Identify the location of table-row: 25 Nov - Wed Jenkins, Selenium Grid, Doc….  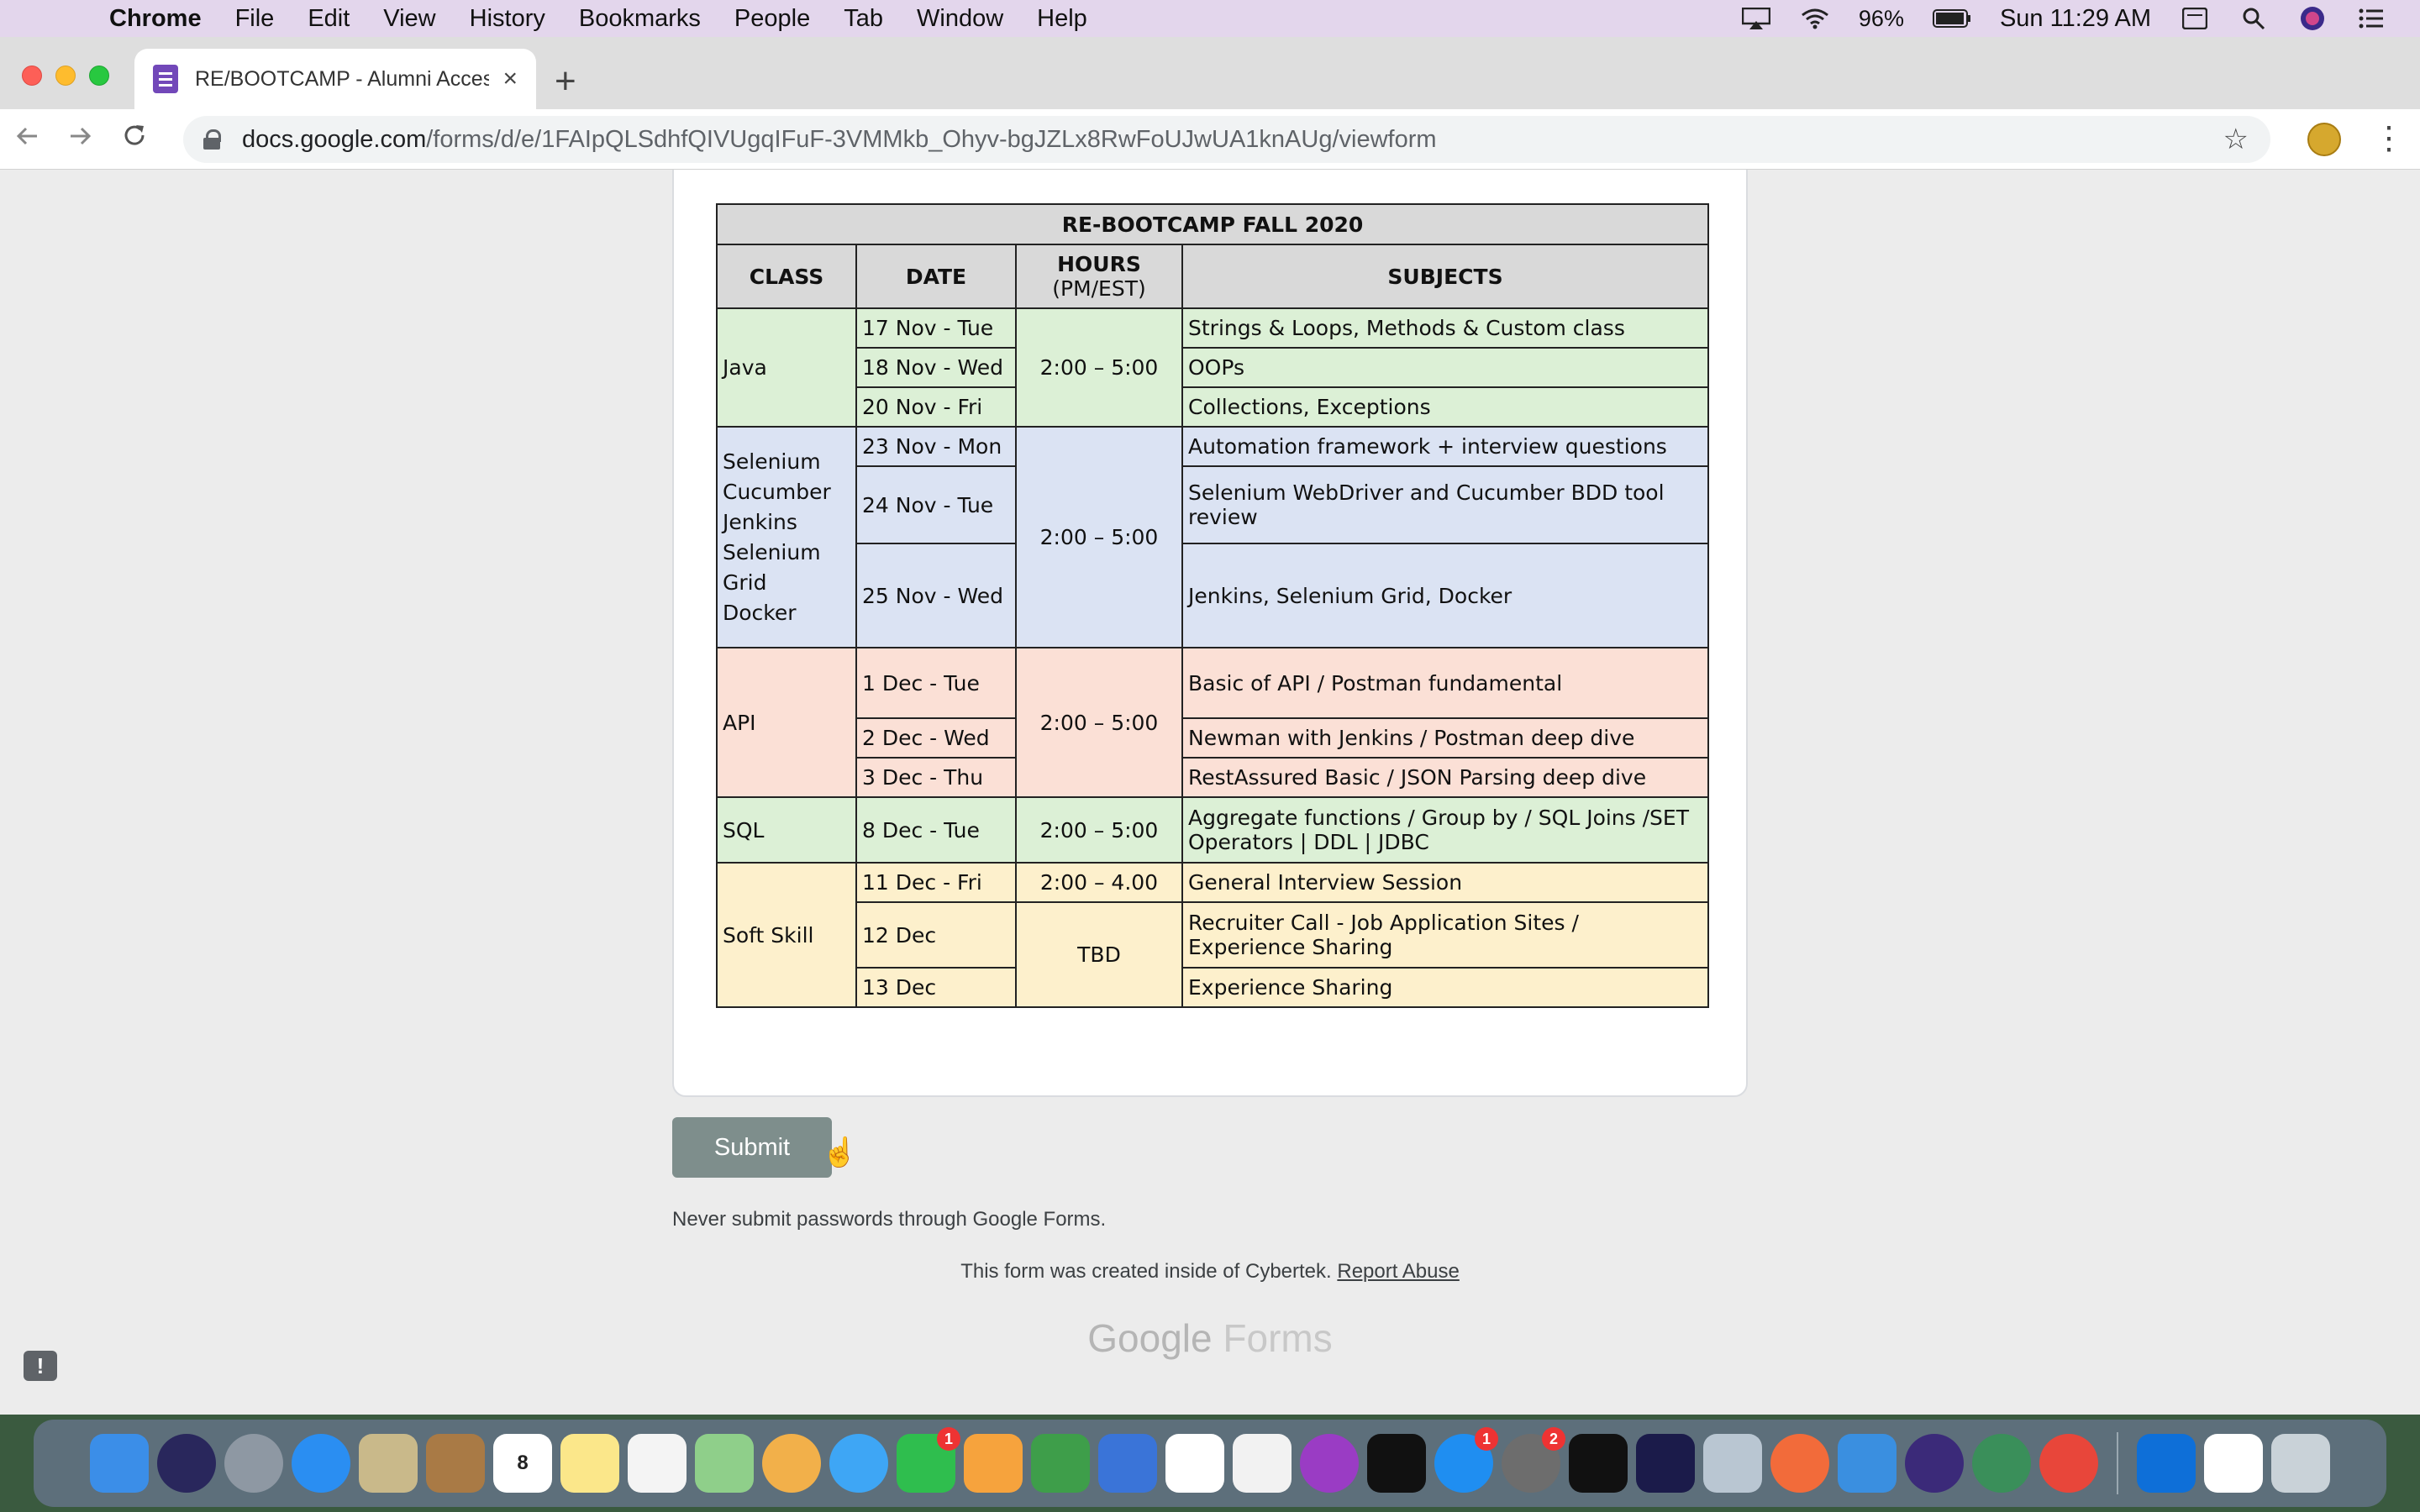
(1213, 595).